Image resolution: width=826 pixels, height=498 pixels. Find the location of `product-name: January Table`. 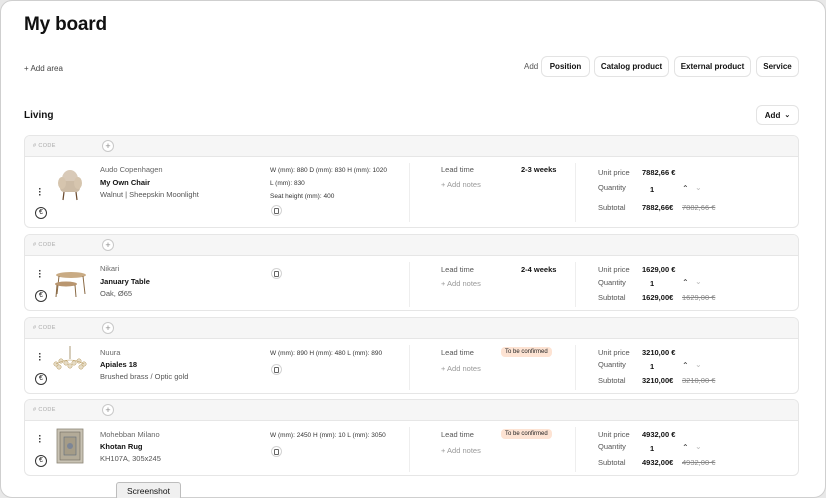

product-name: January Table is located at coordinates (125, 281).